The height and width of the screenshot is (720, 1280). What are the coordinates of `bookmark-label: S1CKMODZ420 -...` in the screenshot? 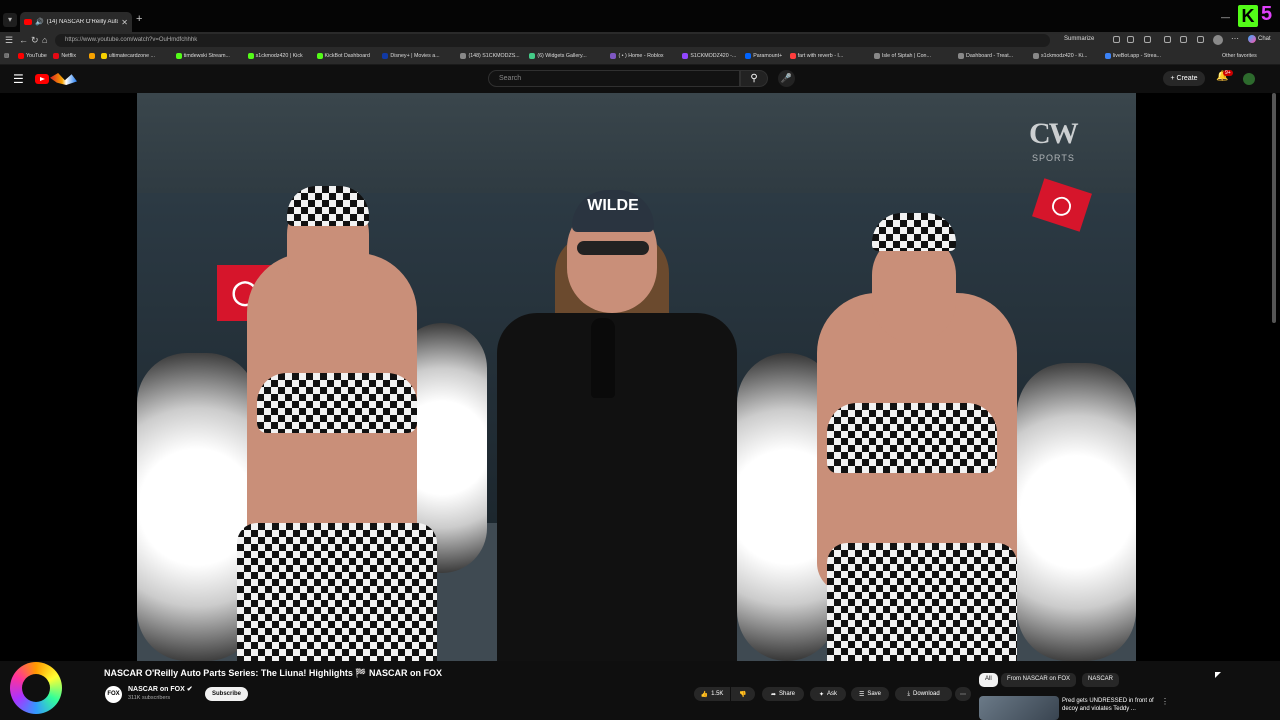 It's located at (713, 56).